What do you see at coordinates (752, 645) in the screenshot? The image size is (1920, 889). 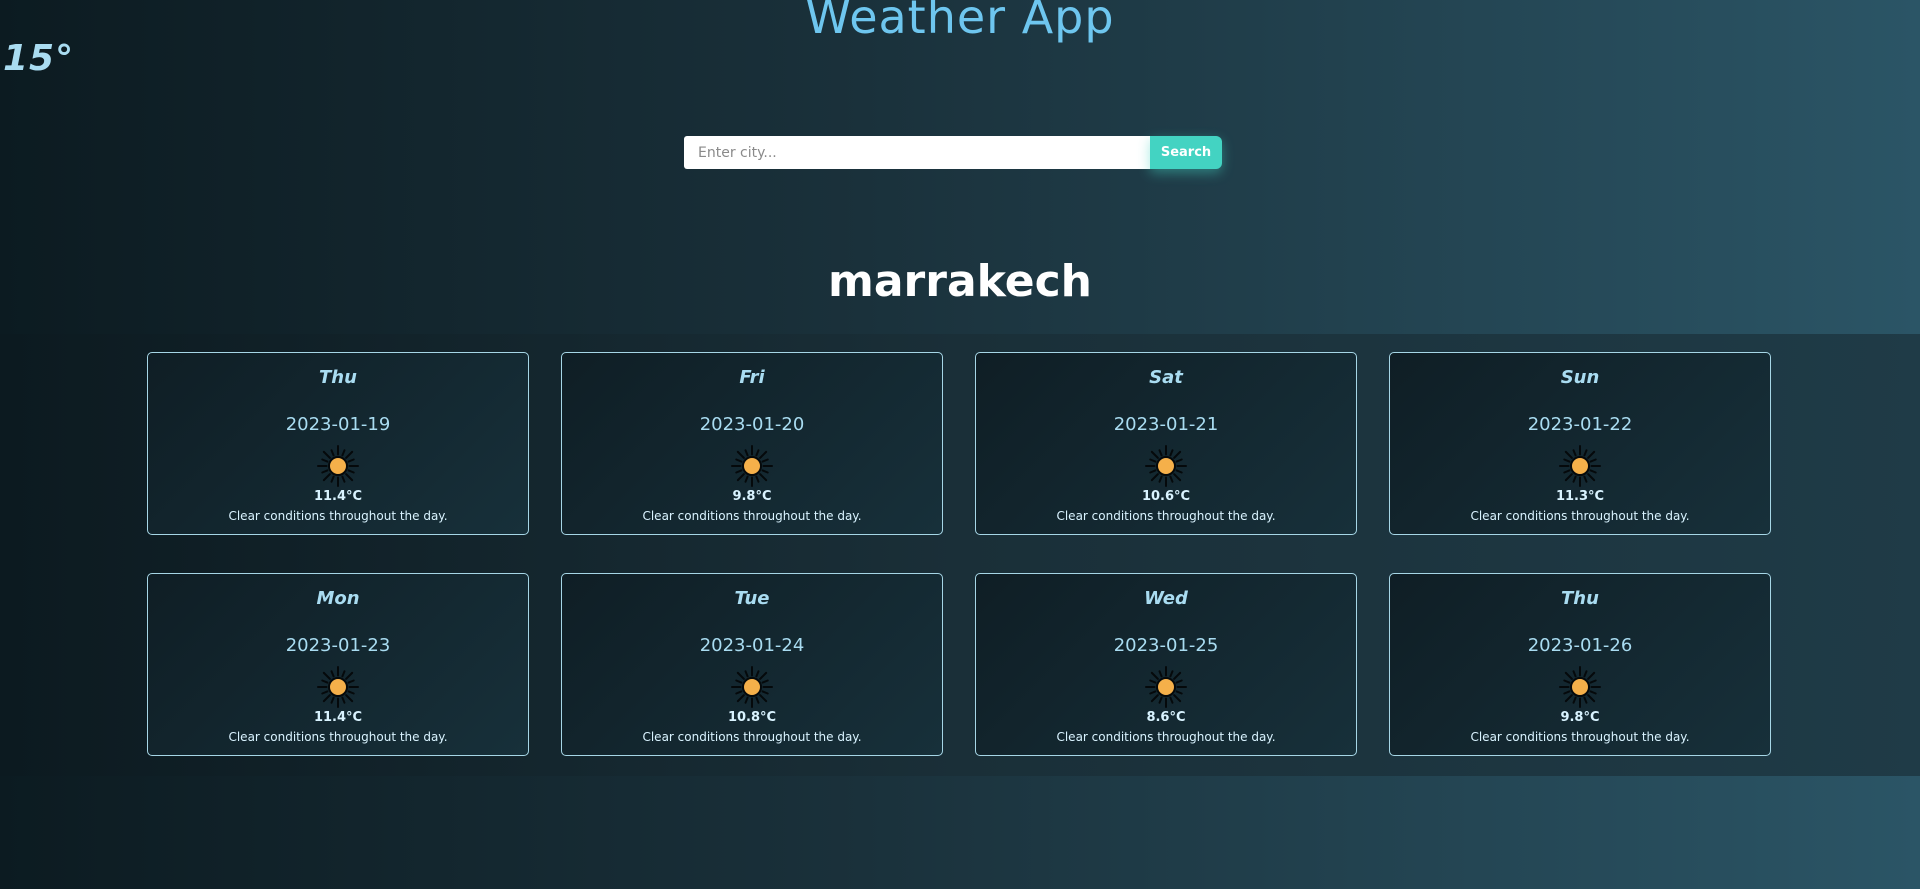 I see `forecast-date: 2023-01-24` at bounding box center [752, 645].